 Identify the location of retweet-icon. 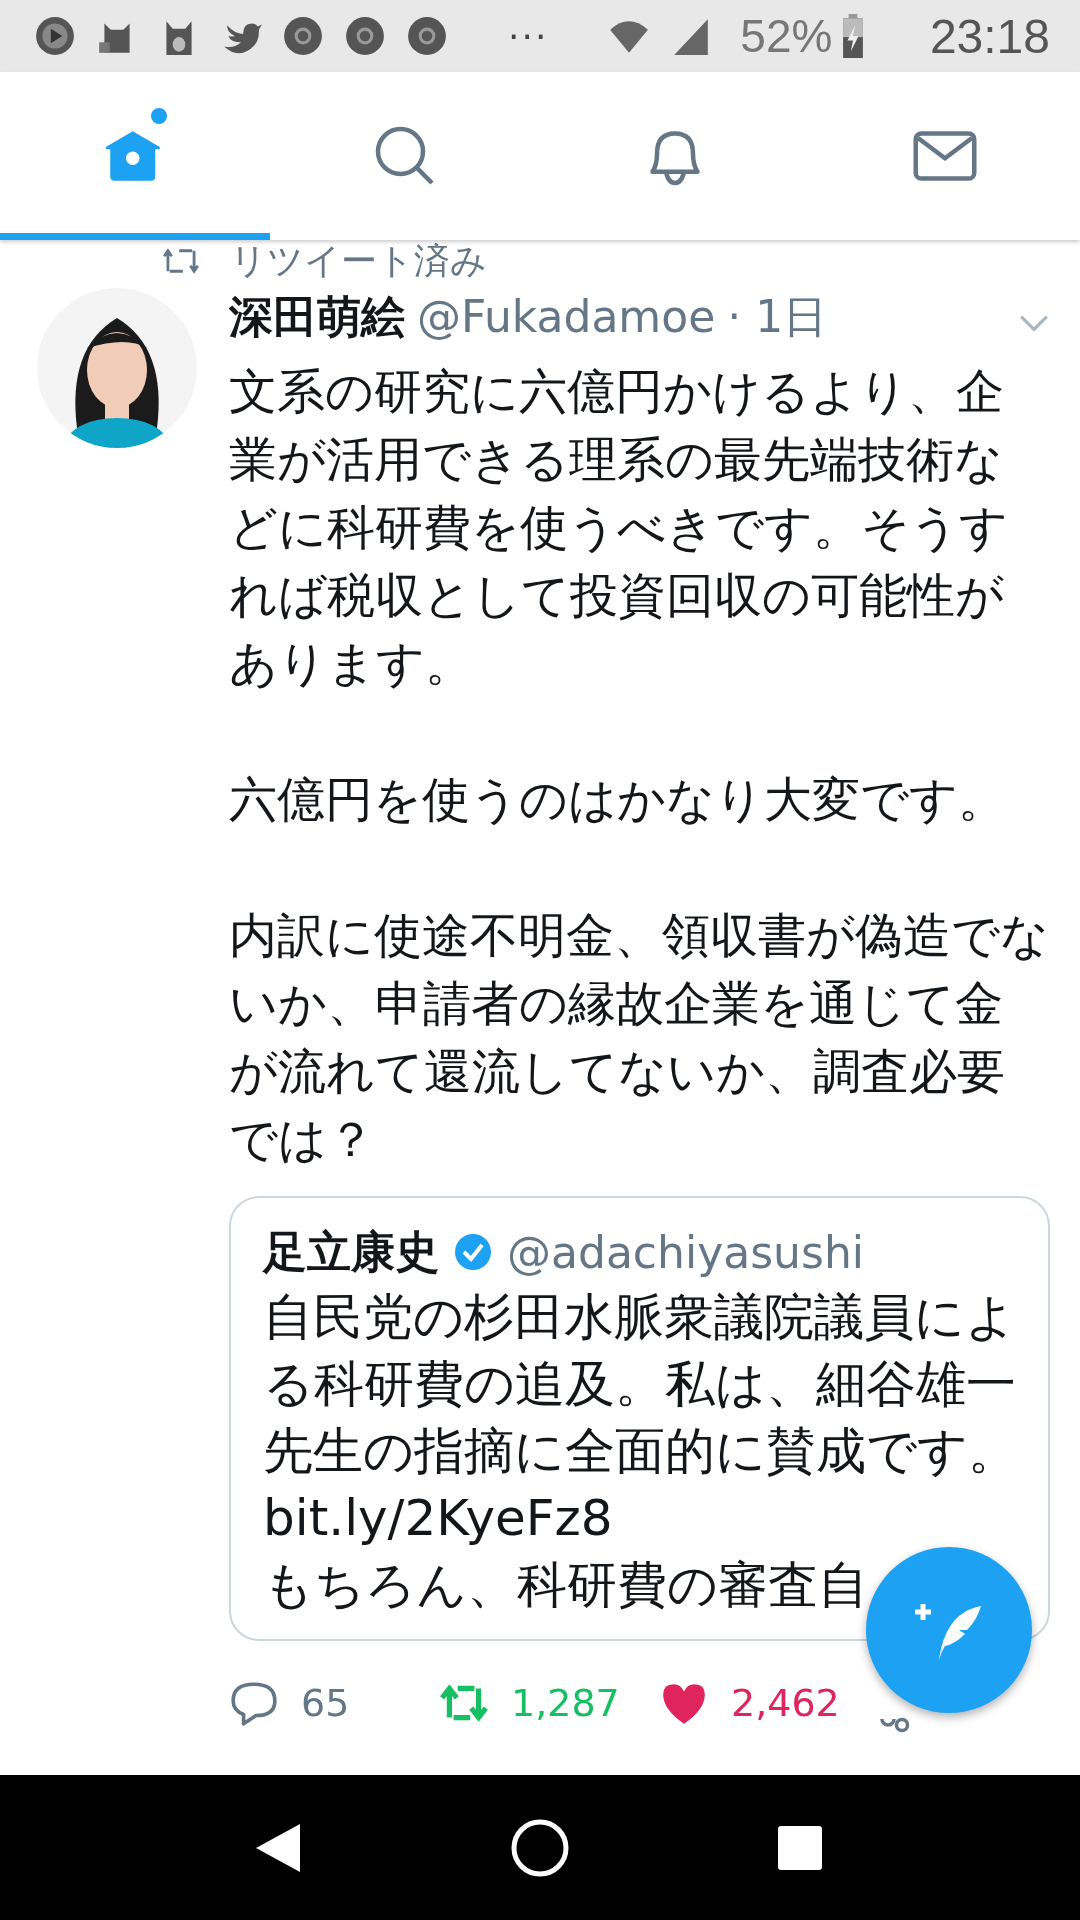
(181, 261).